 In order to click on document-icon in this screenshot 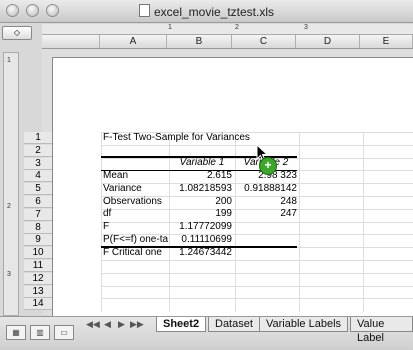, I will do `click(144, 10)`.